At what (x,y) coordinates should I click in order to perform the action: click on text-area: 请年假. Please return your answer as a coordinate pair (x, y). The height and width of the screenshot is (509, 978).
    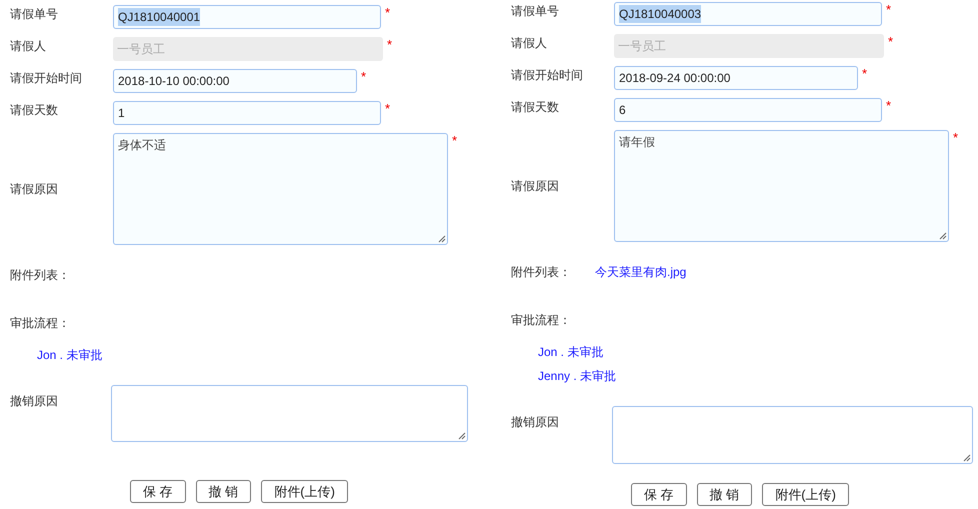
    Looking at the image, I should click on (781, 186).